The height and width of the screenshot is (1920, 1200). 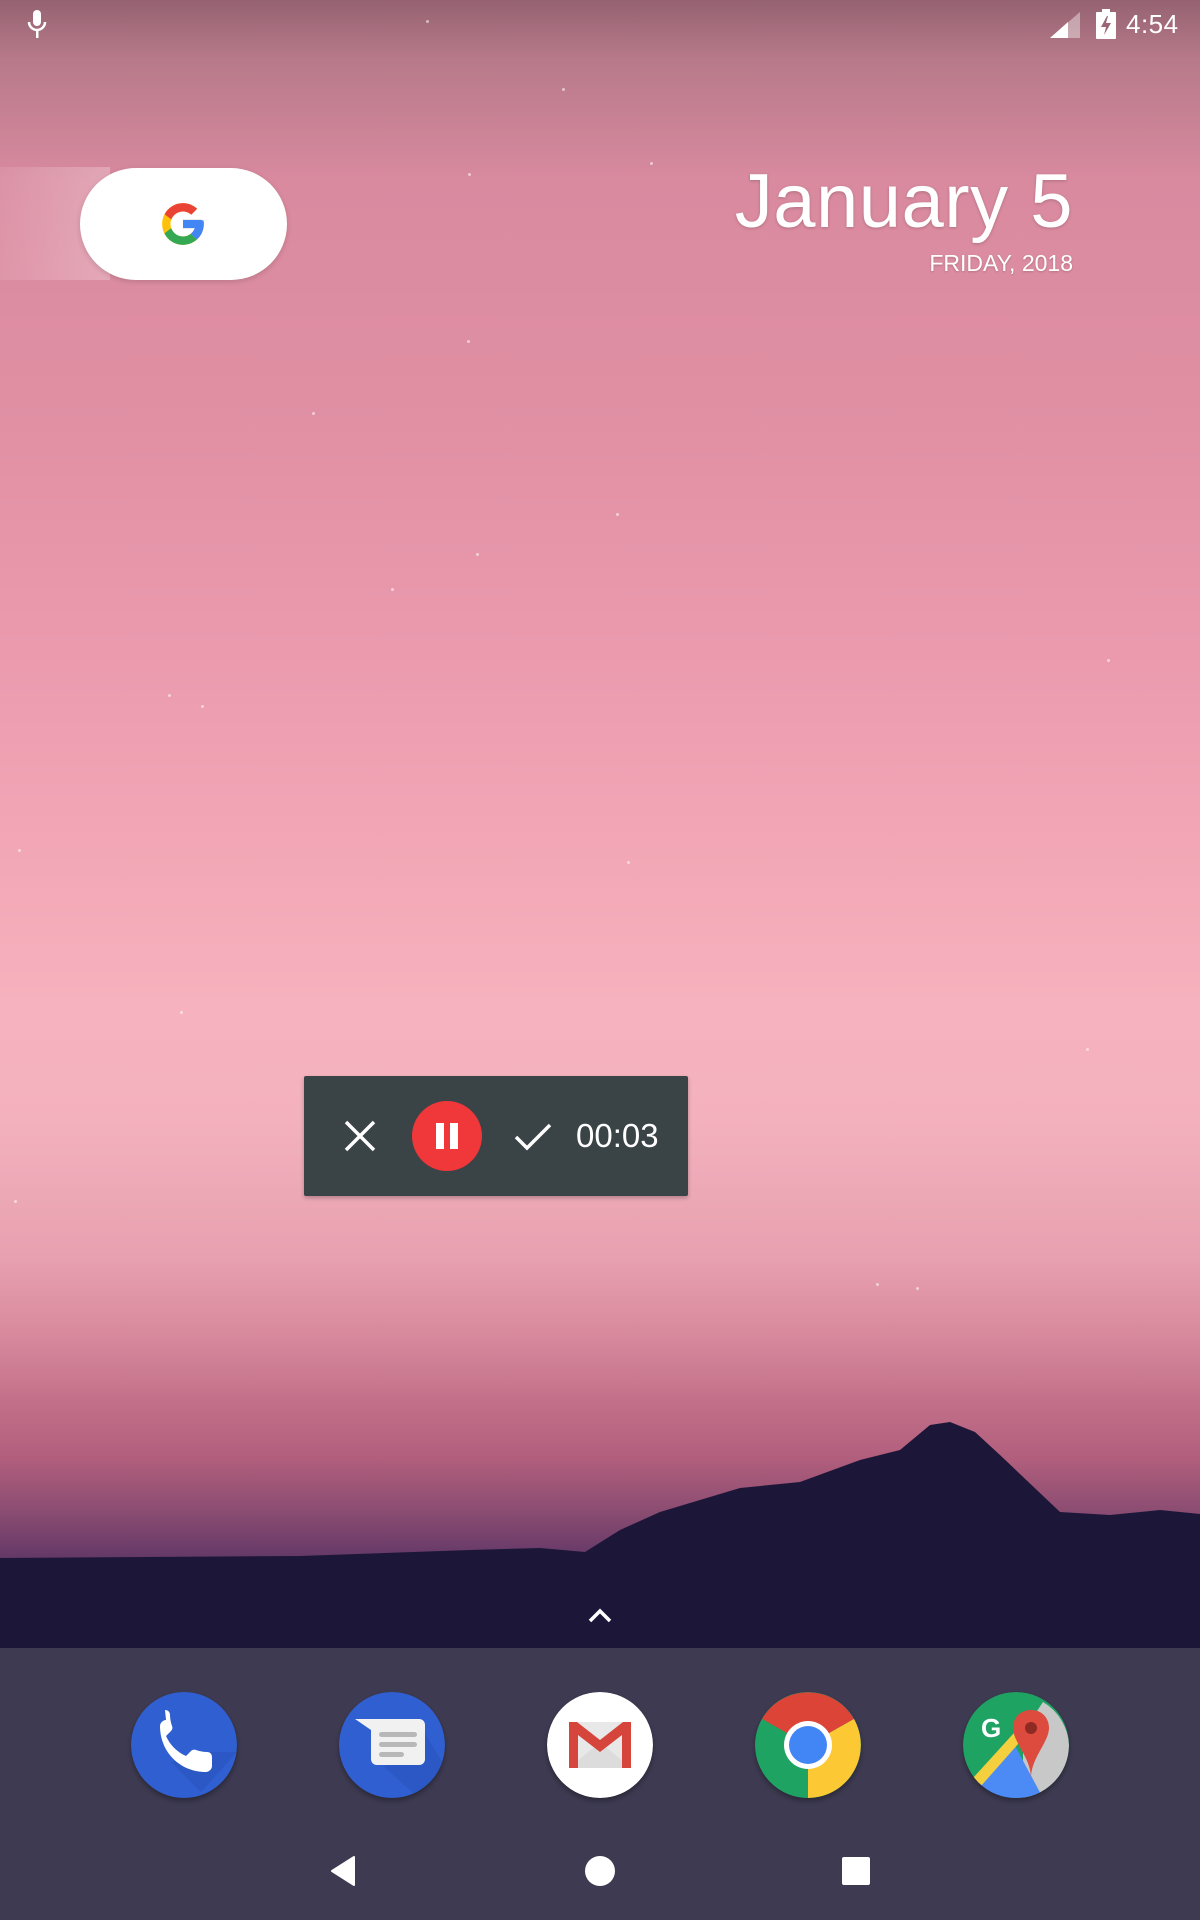 I want to click on screen-recorder-panel: 00:03, so click(x=496, y=1136).